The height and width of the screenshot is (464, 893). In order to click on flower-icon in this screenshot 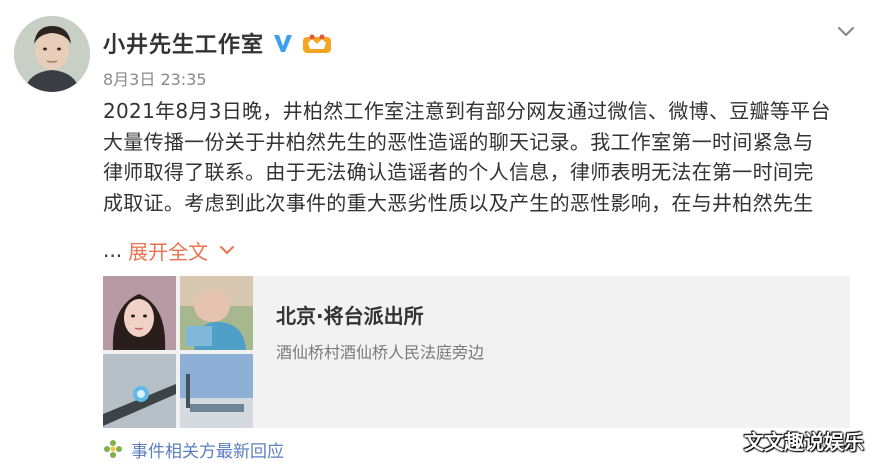, I will do `click(113, 449)`.